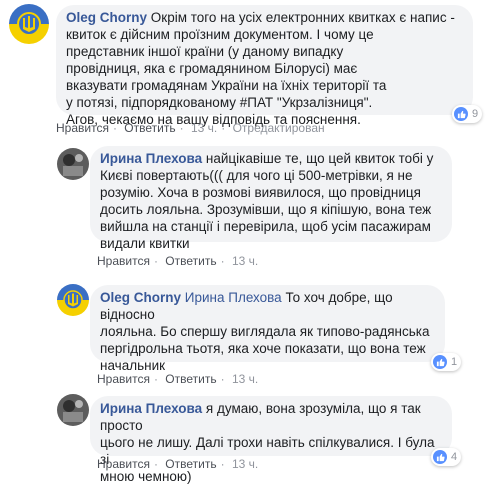 The height and width of the screenshot is (485, 495). I want to click on mention-link: Ирина Плехова, so click(233, 297).